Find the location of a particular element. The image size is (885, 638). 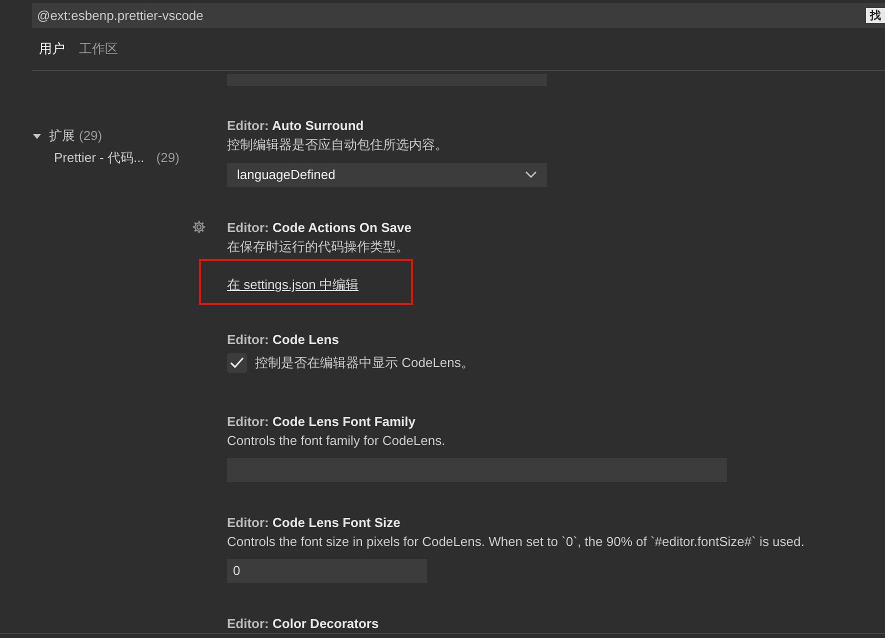

setting-description: Controls the font family for CodeLens. is located at coordinates (336, 441).